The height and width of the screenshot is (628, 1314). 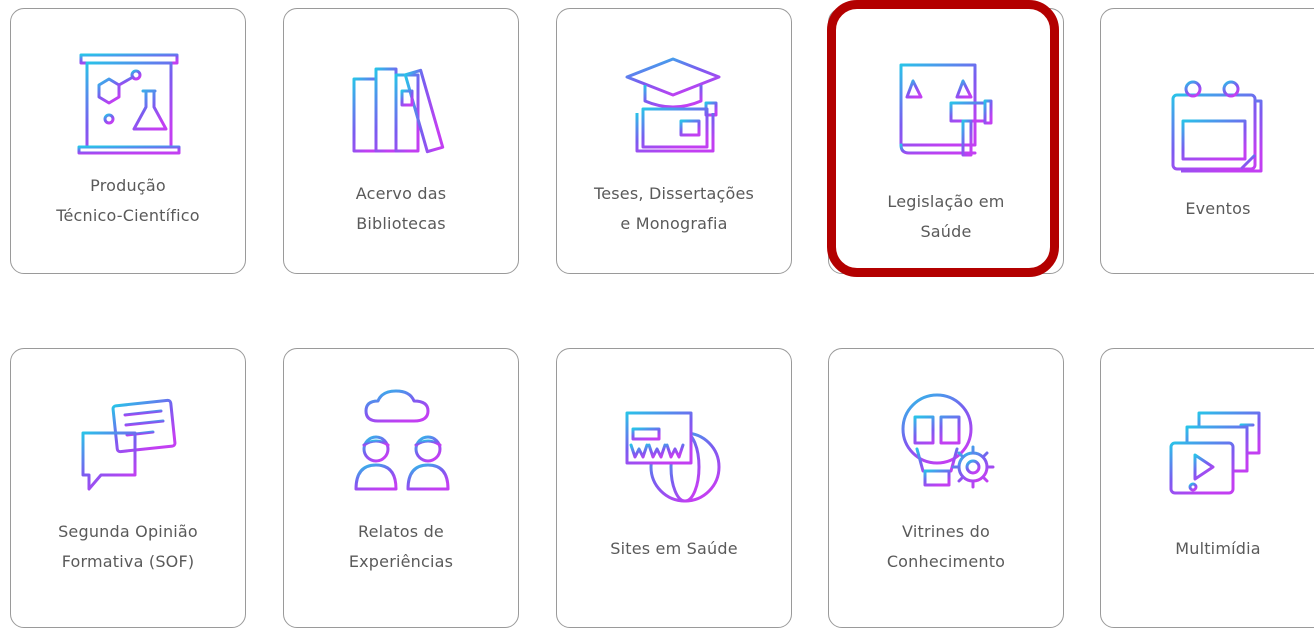 I want to click on category-card-legislacao: Legislação em Saúde, so click(x=946, y=141).